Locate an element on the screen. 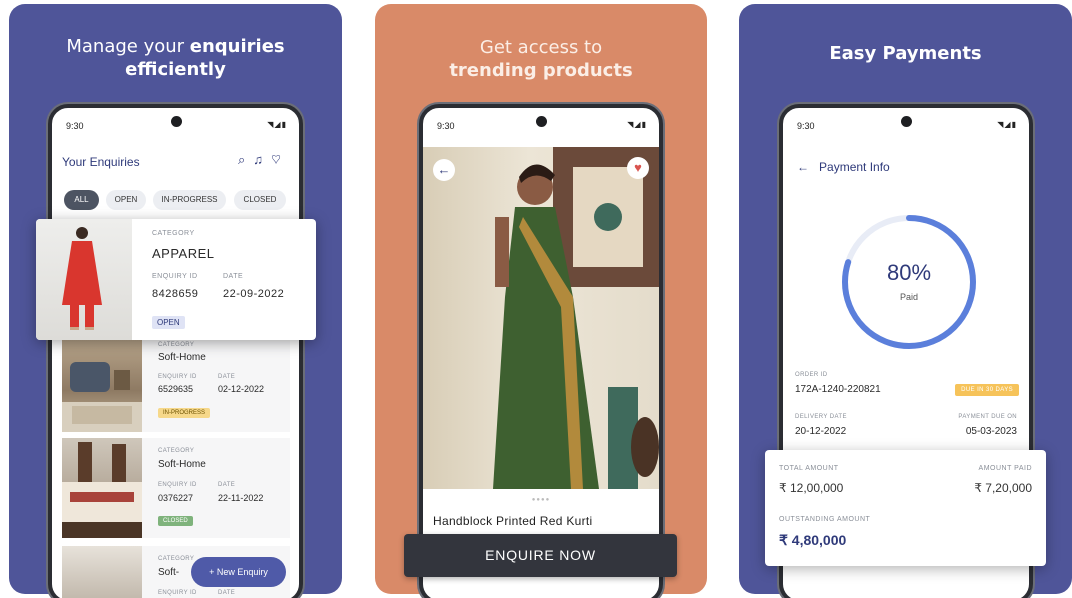 This screenshot has height=598, width=1072. back-arrow-icon: ← is located at coordinates (803, 167).